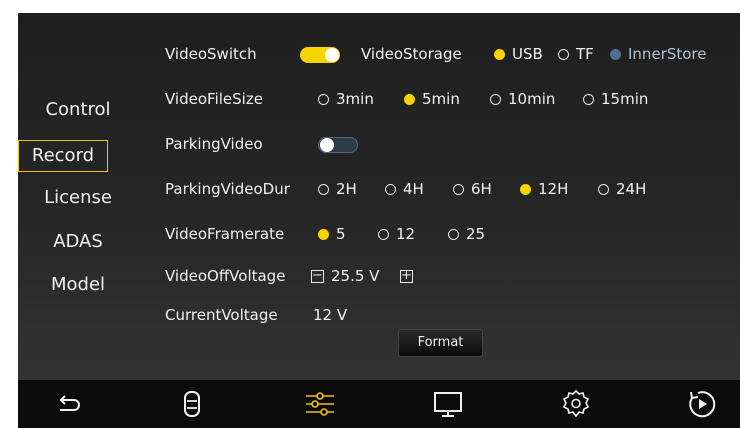 This screenshot has width=755, height=428. I want to click on sidebar-item-control: Control, so click(78, 110).